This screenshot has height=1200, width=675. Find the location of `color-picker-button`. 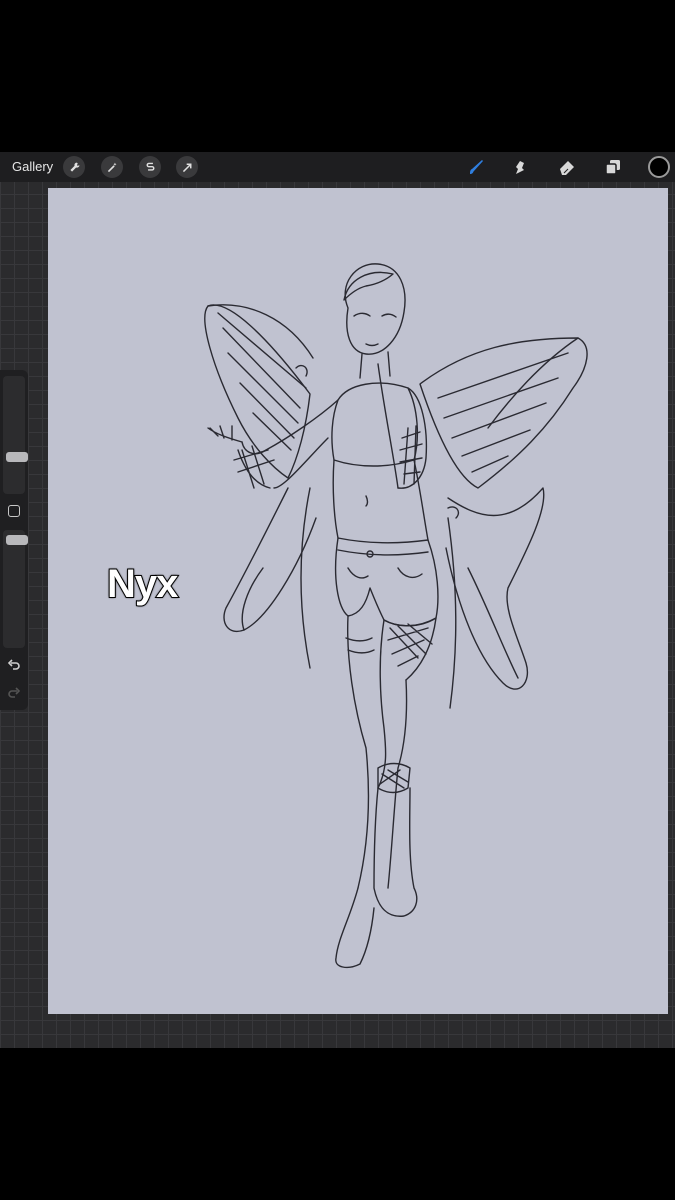

color-picker-button is located at coordinates (659, 167).